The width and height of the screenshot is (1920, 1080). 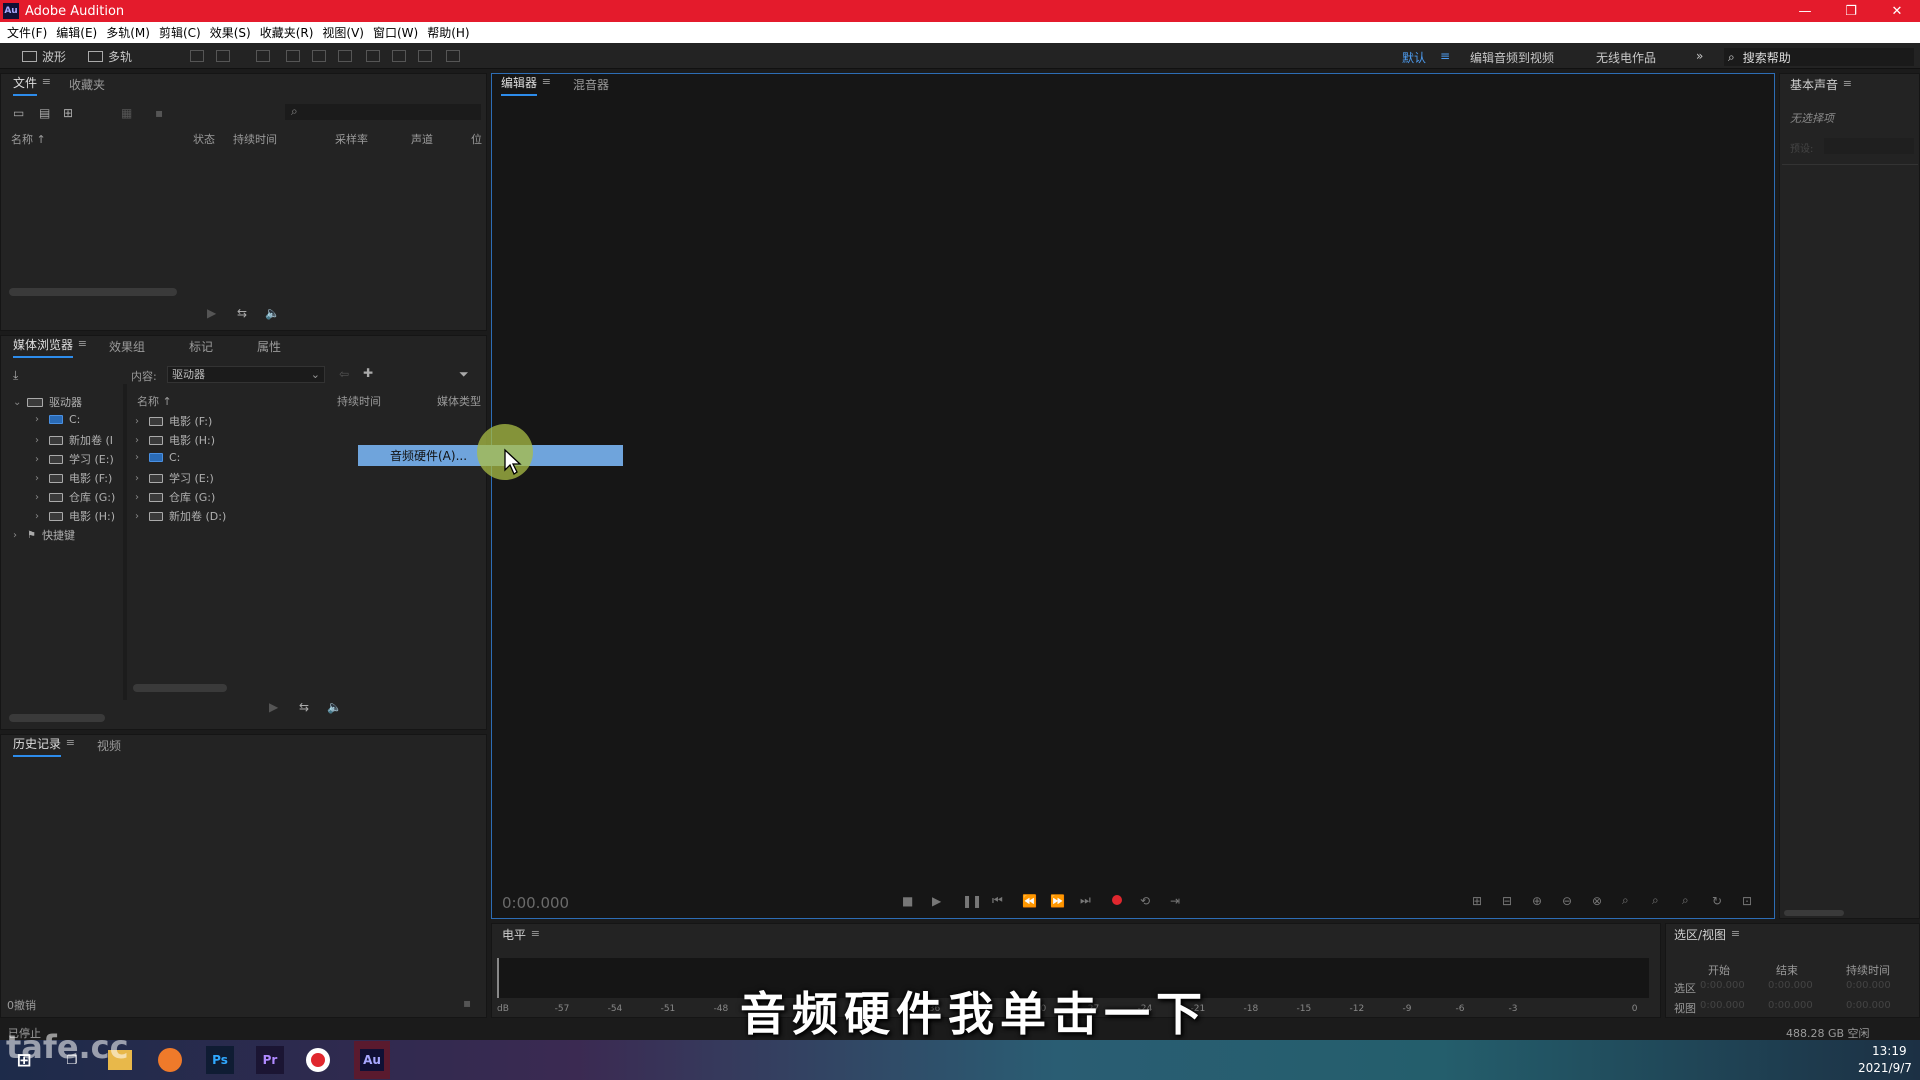 I want to click on list-item: › 电影 (F:), so click(x=173, y=421).